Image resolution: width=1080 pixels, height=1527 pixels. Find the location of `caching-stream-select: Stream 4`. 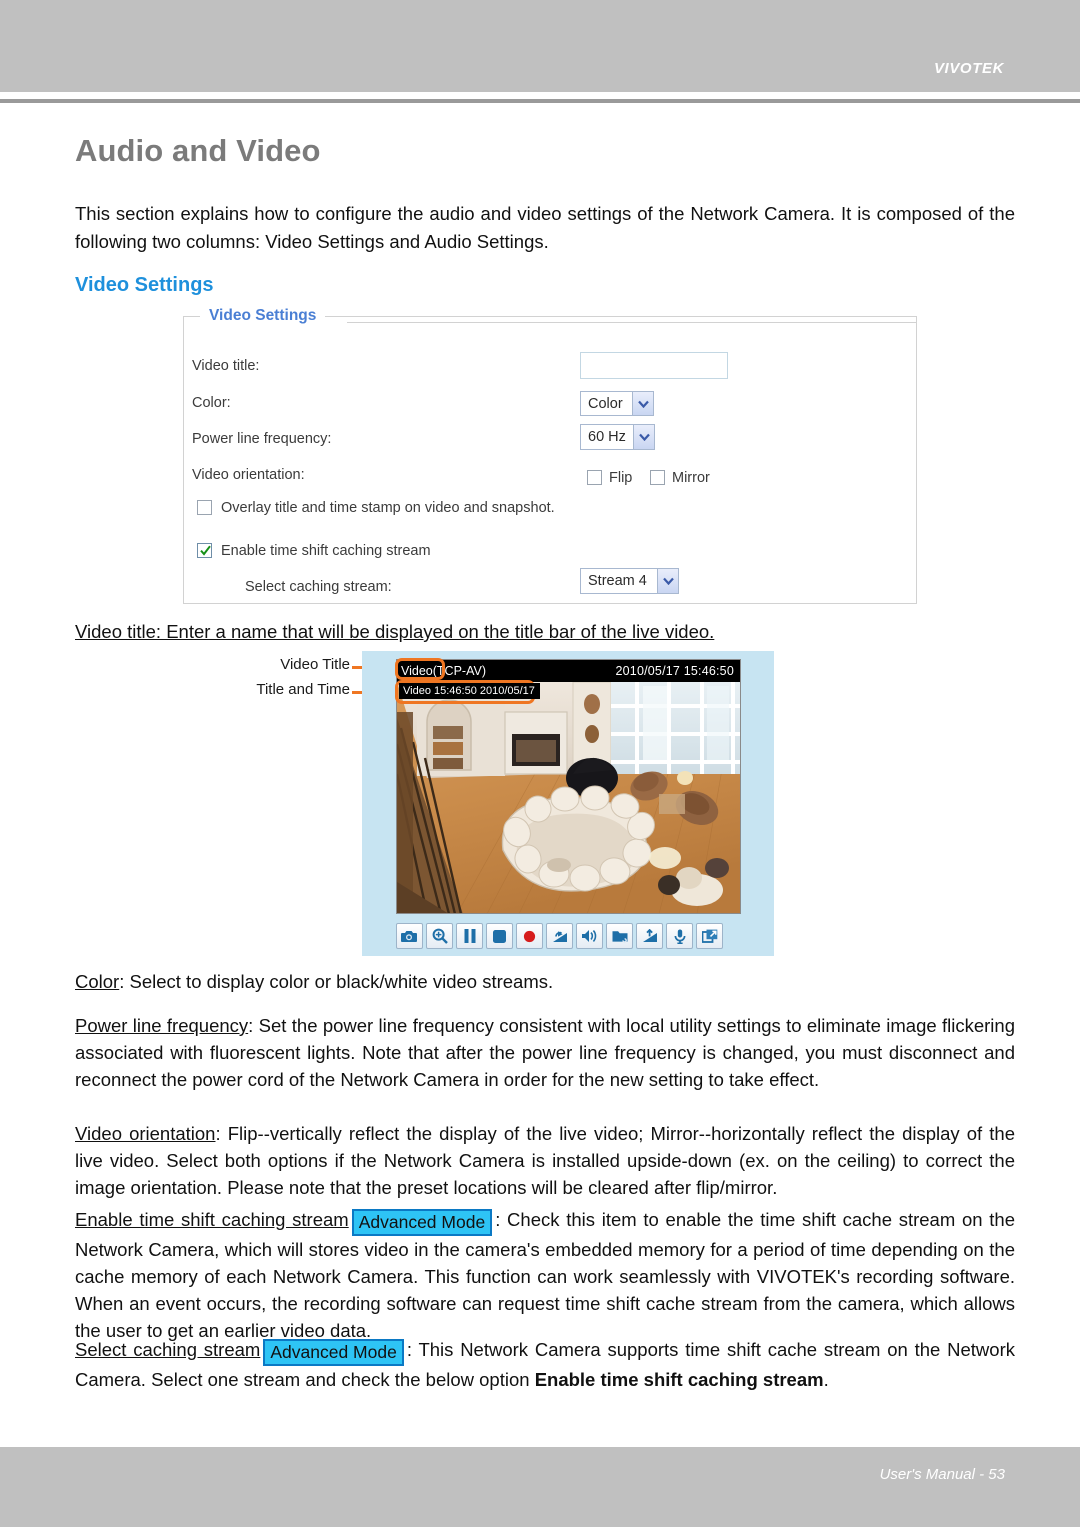

caching-stream-select: Stream 4 is located at coordinates (629, 581).